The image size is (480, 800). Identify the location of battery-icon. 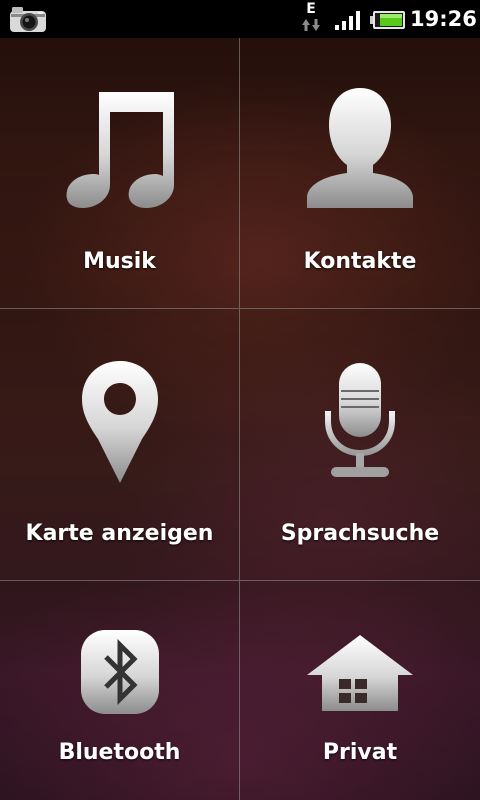
(388, 22).